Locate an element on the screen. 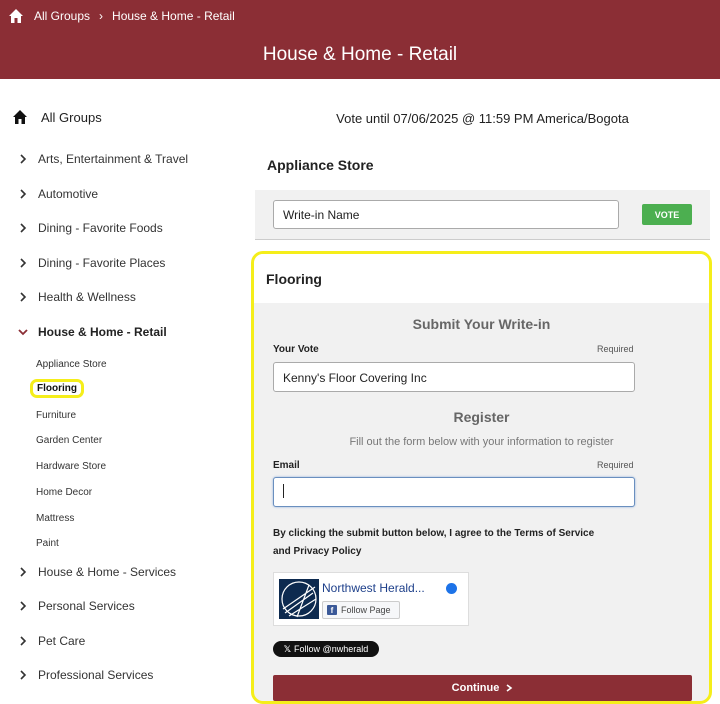 Image resolution: width=720 pixels, height=704 pixels. x-logo-icon: 𝕏 is located at coordinates (287, 648).